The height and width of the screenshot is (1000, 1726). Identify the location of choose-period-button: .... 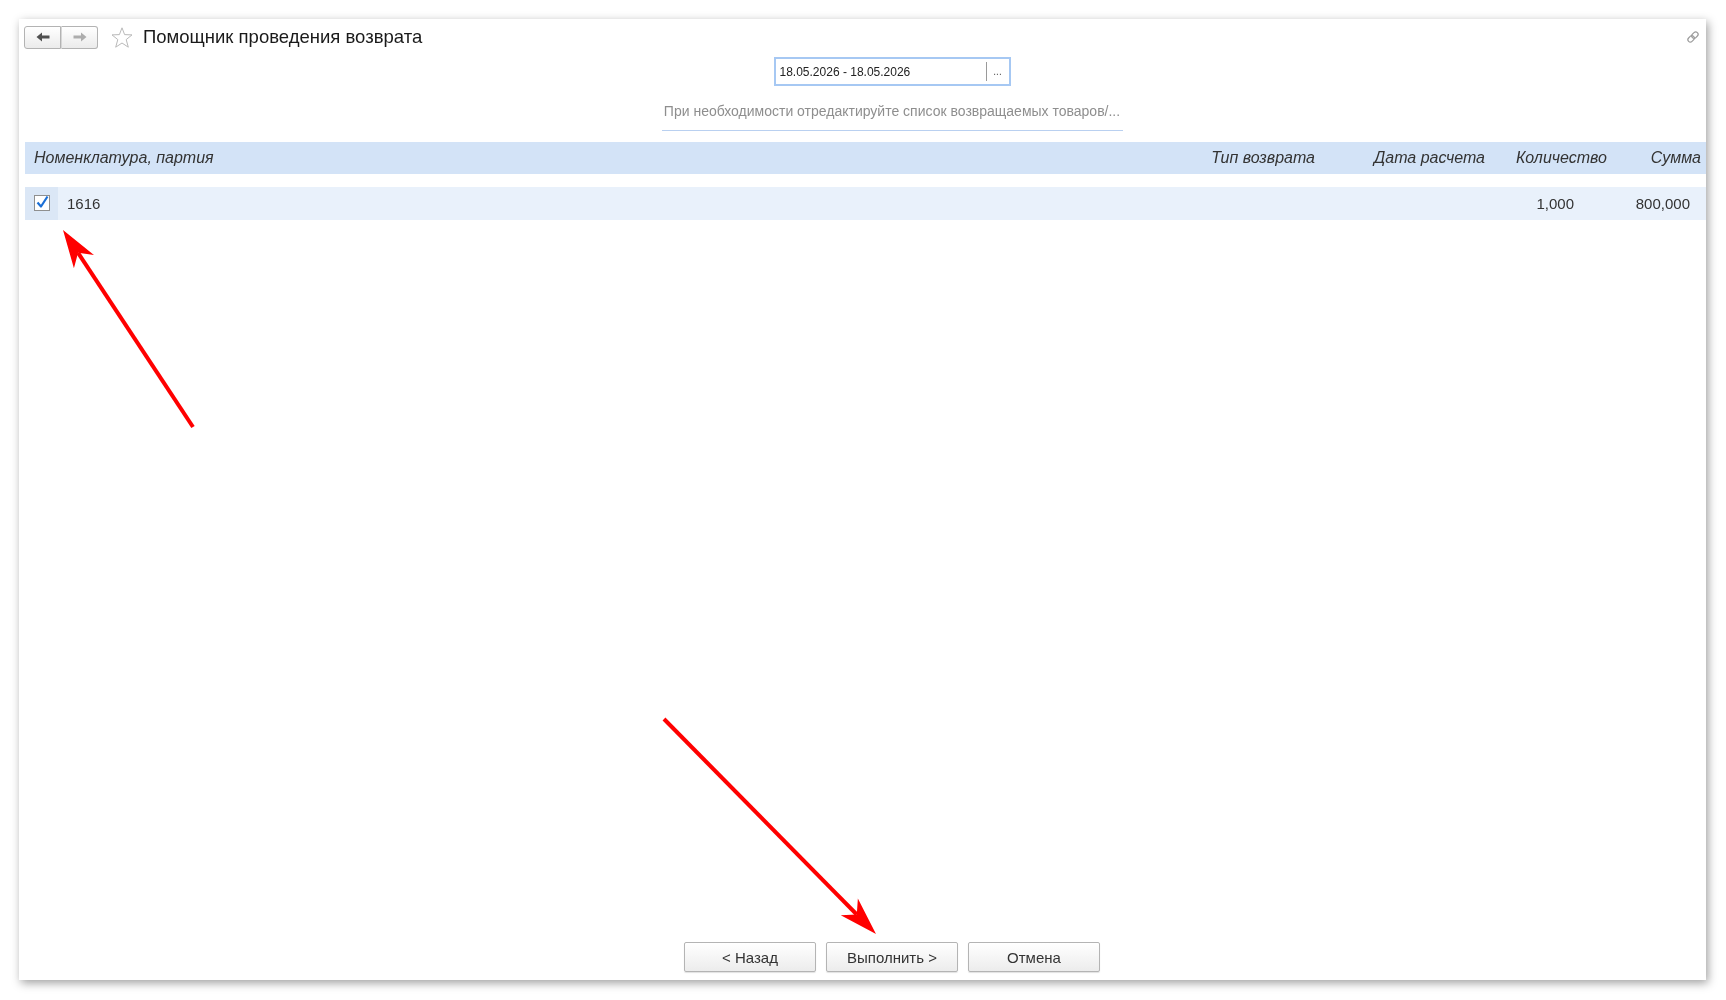
(996, 71).